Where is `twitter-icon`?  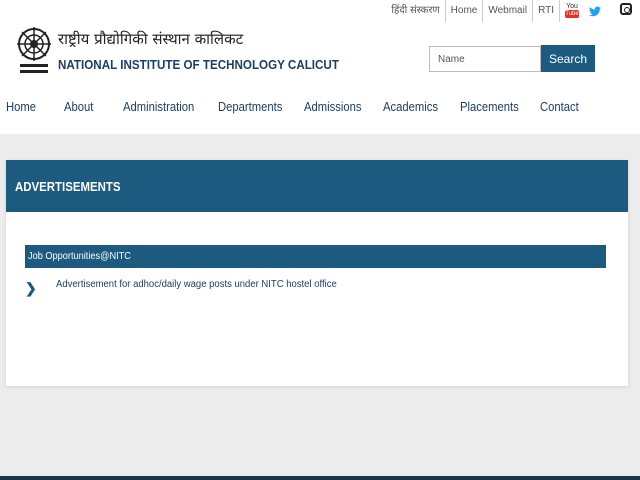
twitter-icon is located at coordinates (595, 11).